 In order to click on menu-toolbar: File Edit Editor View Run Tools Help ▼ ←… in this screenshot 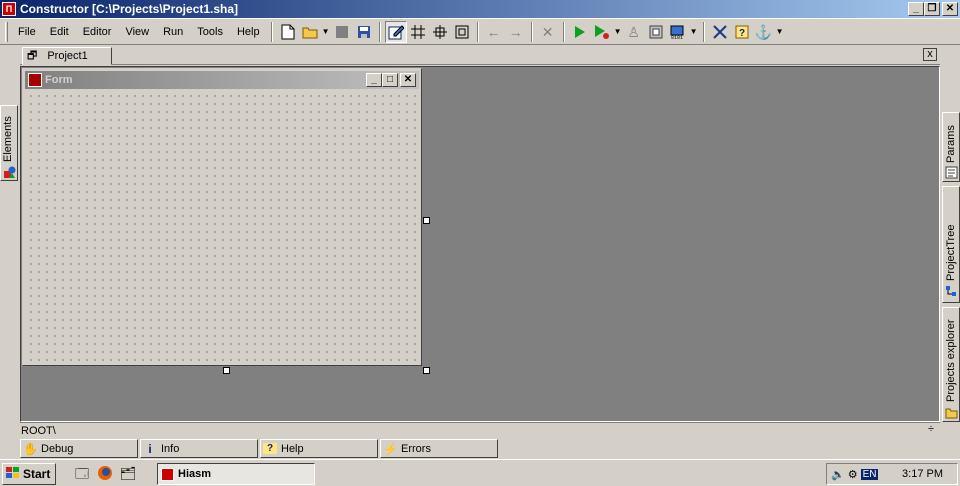, I will do `click(480, 31)`.